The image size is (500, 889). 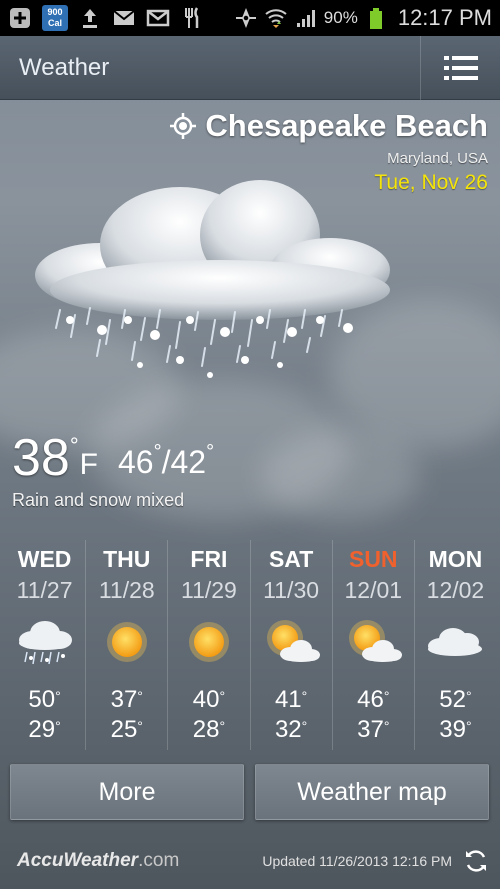 I want to click on city-row: Chesapeake Beach, so click(x=328, y=126).